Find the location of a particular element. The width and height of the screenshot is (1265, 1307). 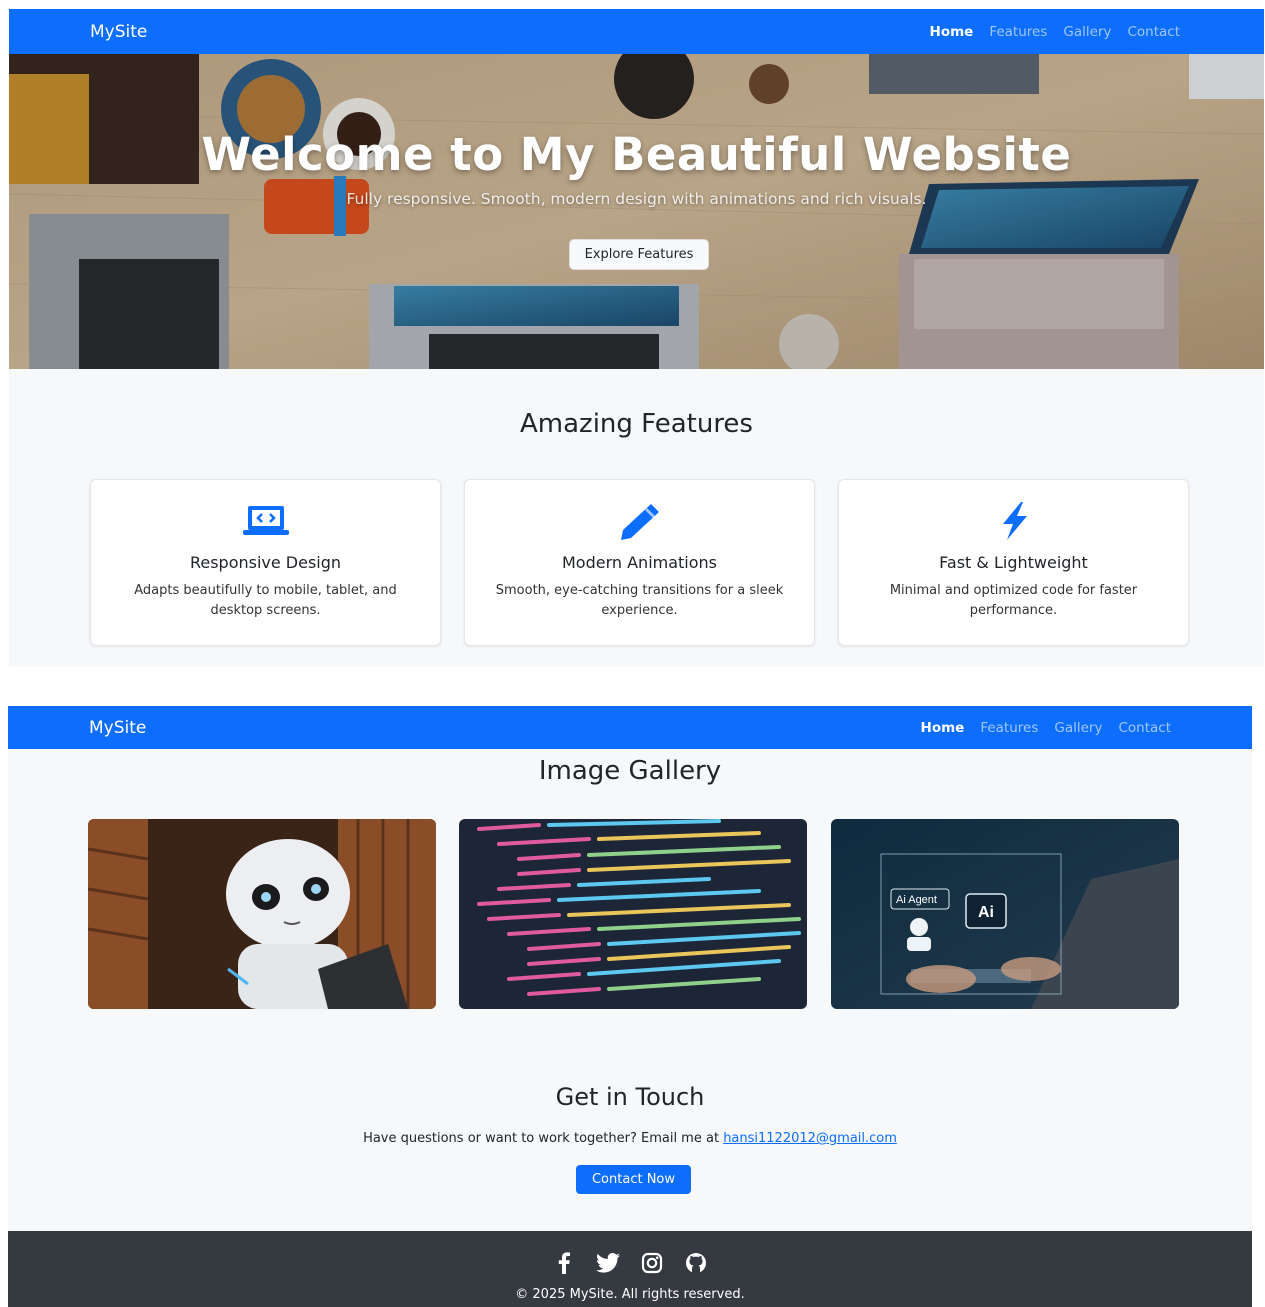

social-links is located at coordinates (630, 1263).